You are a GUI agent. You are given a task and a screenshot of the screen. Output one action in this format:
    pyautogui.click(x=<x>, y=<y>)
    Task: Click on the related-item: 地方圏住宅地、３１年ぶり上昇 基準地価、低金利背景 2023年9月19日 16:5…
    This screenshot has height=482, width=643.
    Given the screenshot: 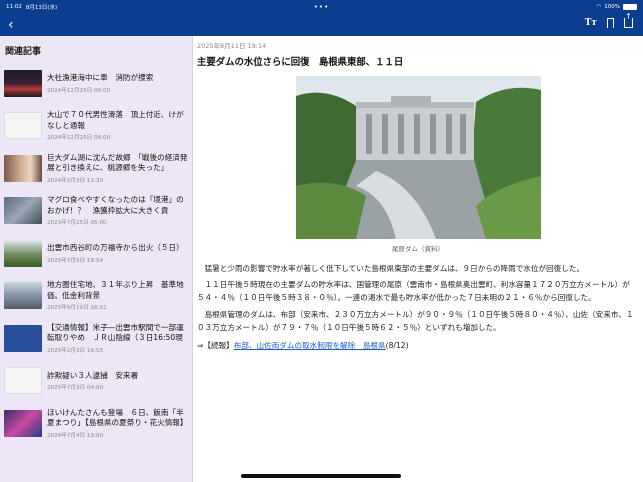 What is the action you would take?
    pyautogui.click(x=96, y=296)
    